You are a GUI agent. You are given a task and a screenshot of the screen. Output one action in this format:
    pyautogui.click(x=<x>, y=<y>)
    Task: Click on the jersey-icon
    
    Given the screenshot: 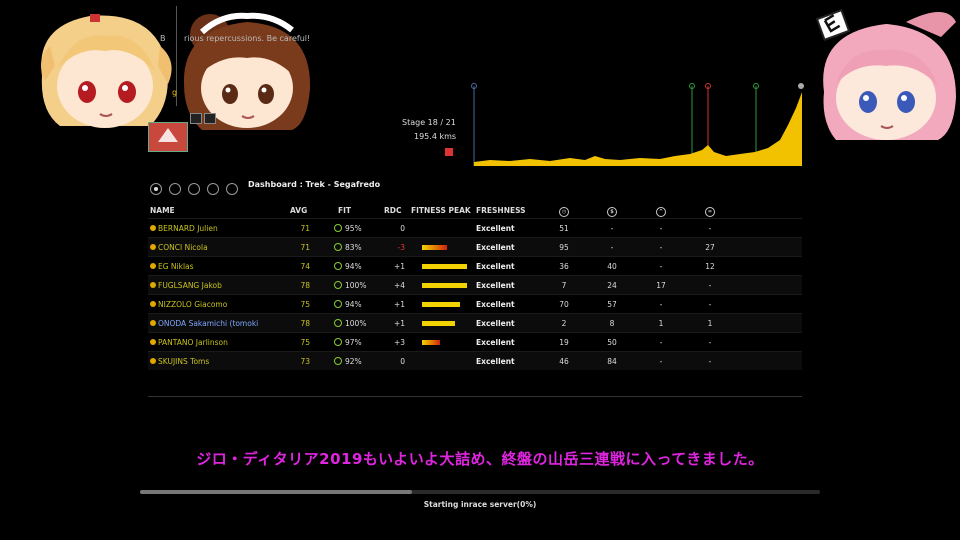 What is the action you would take?
    pyautogui.click(x=210, y=118)
    